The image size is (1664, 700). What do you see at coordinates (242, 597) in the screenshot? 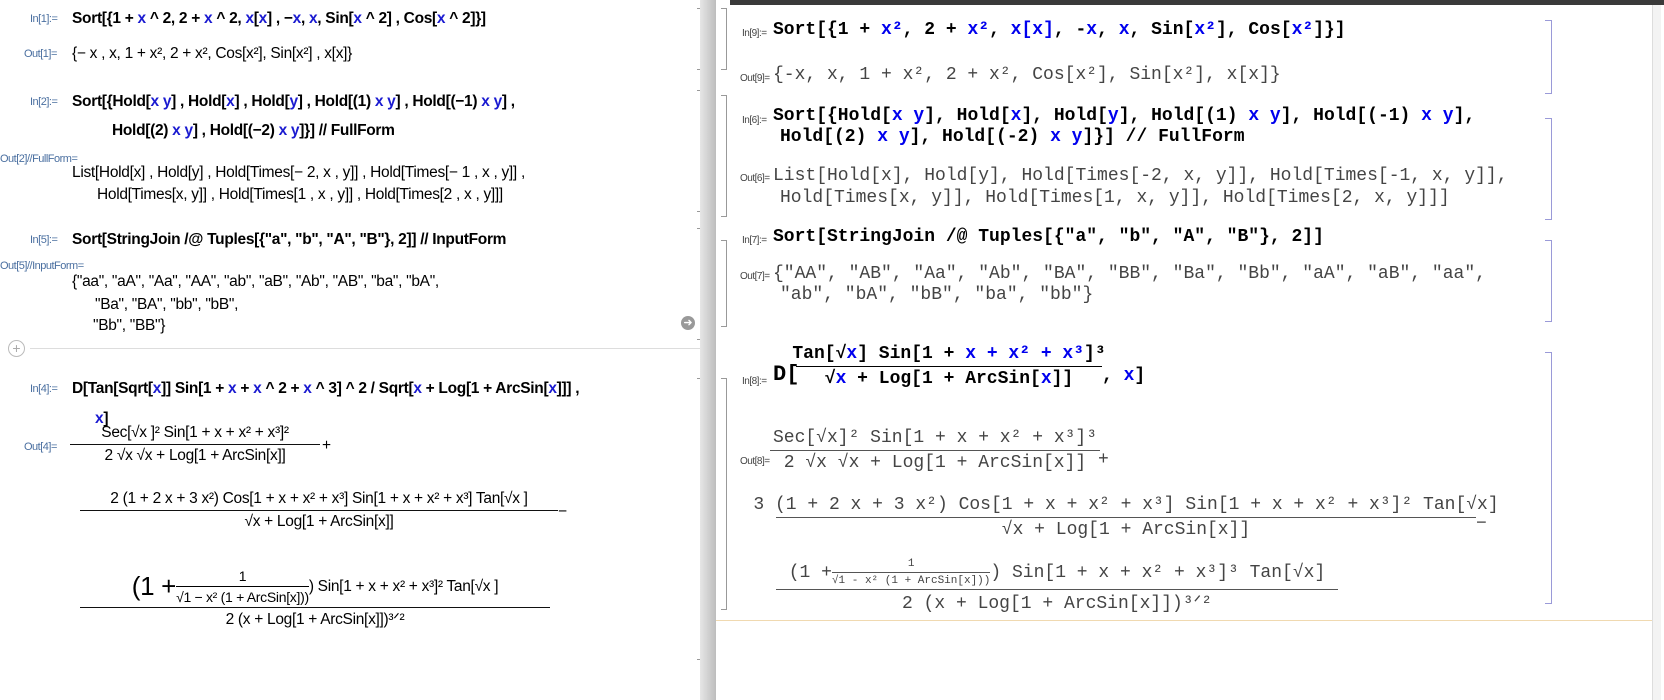
I see `inner-denominator: √1 − x² (1 + ArcSin[x]))` at bounding box center [242, 597].